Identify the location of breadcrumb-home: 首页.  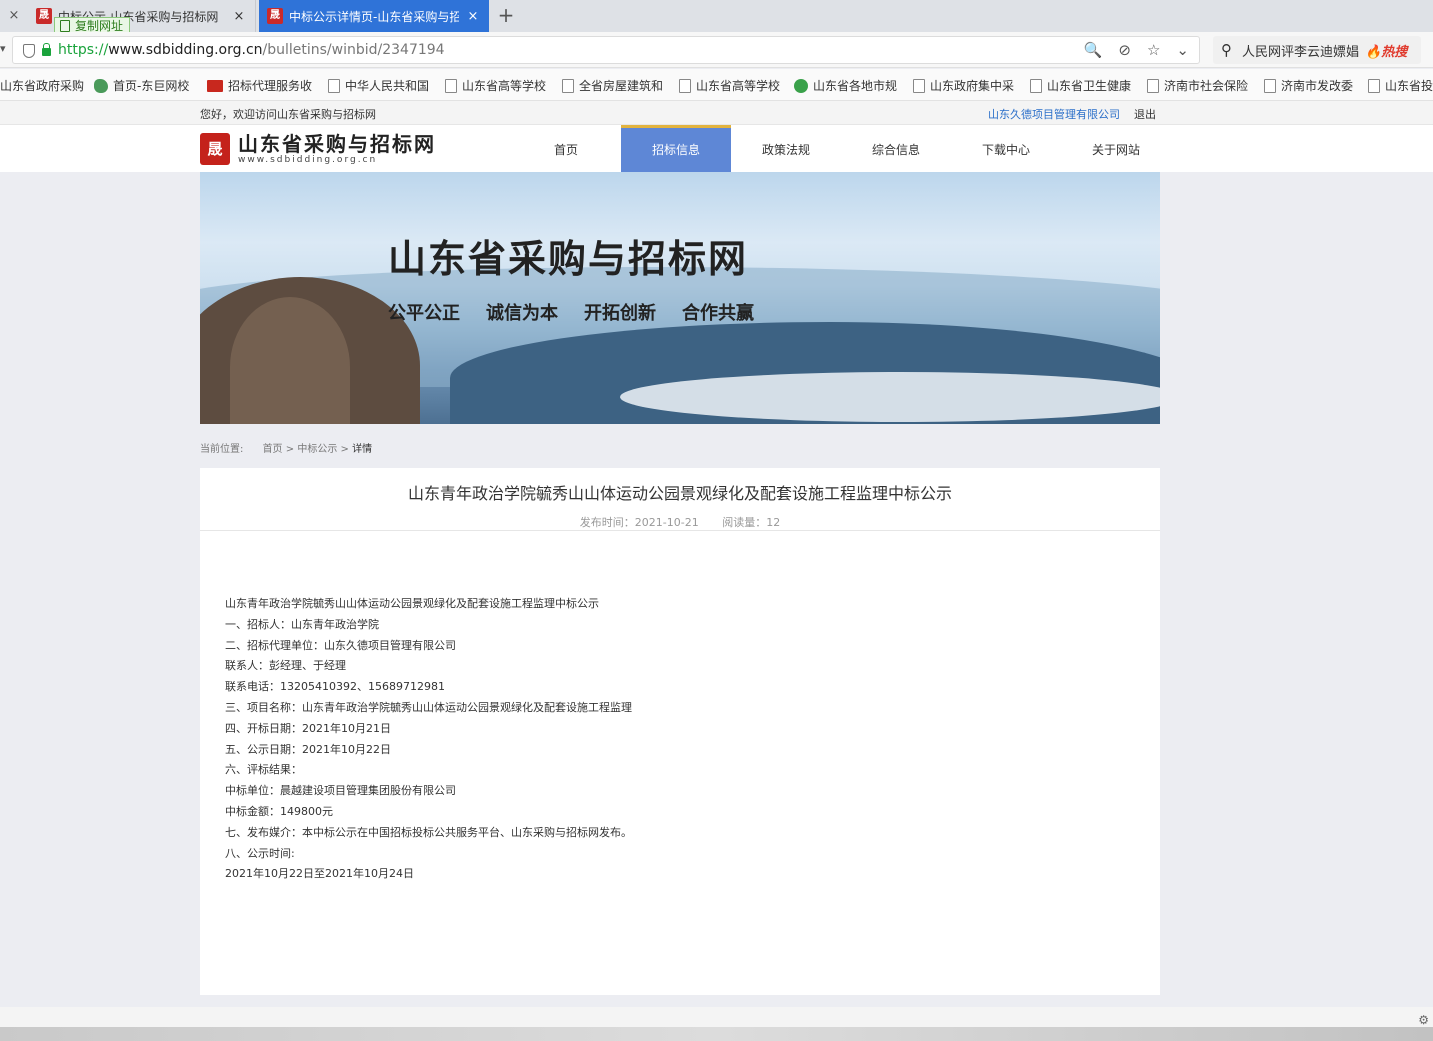
(273, 449).